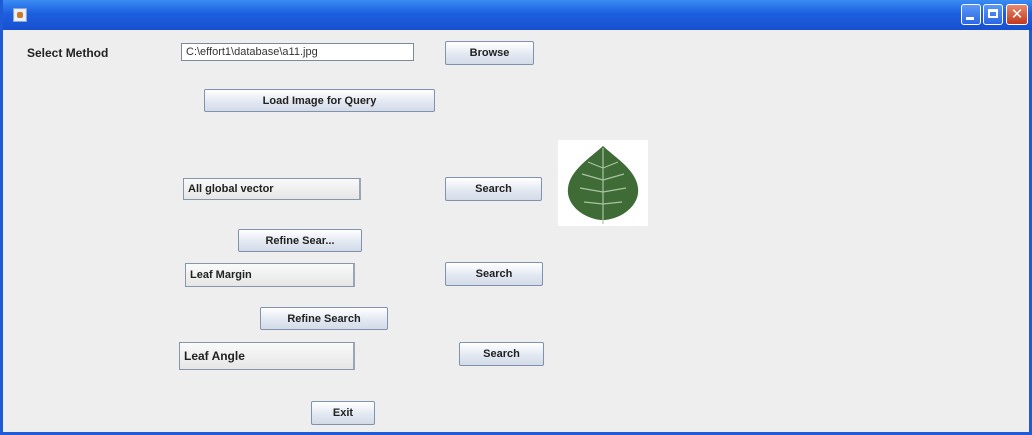 This screenshot has width=1032, height=435. I want to click on search-button-leaf-angle: Search, so click(501, 354).